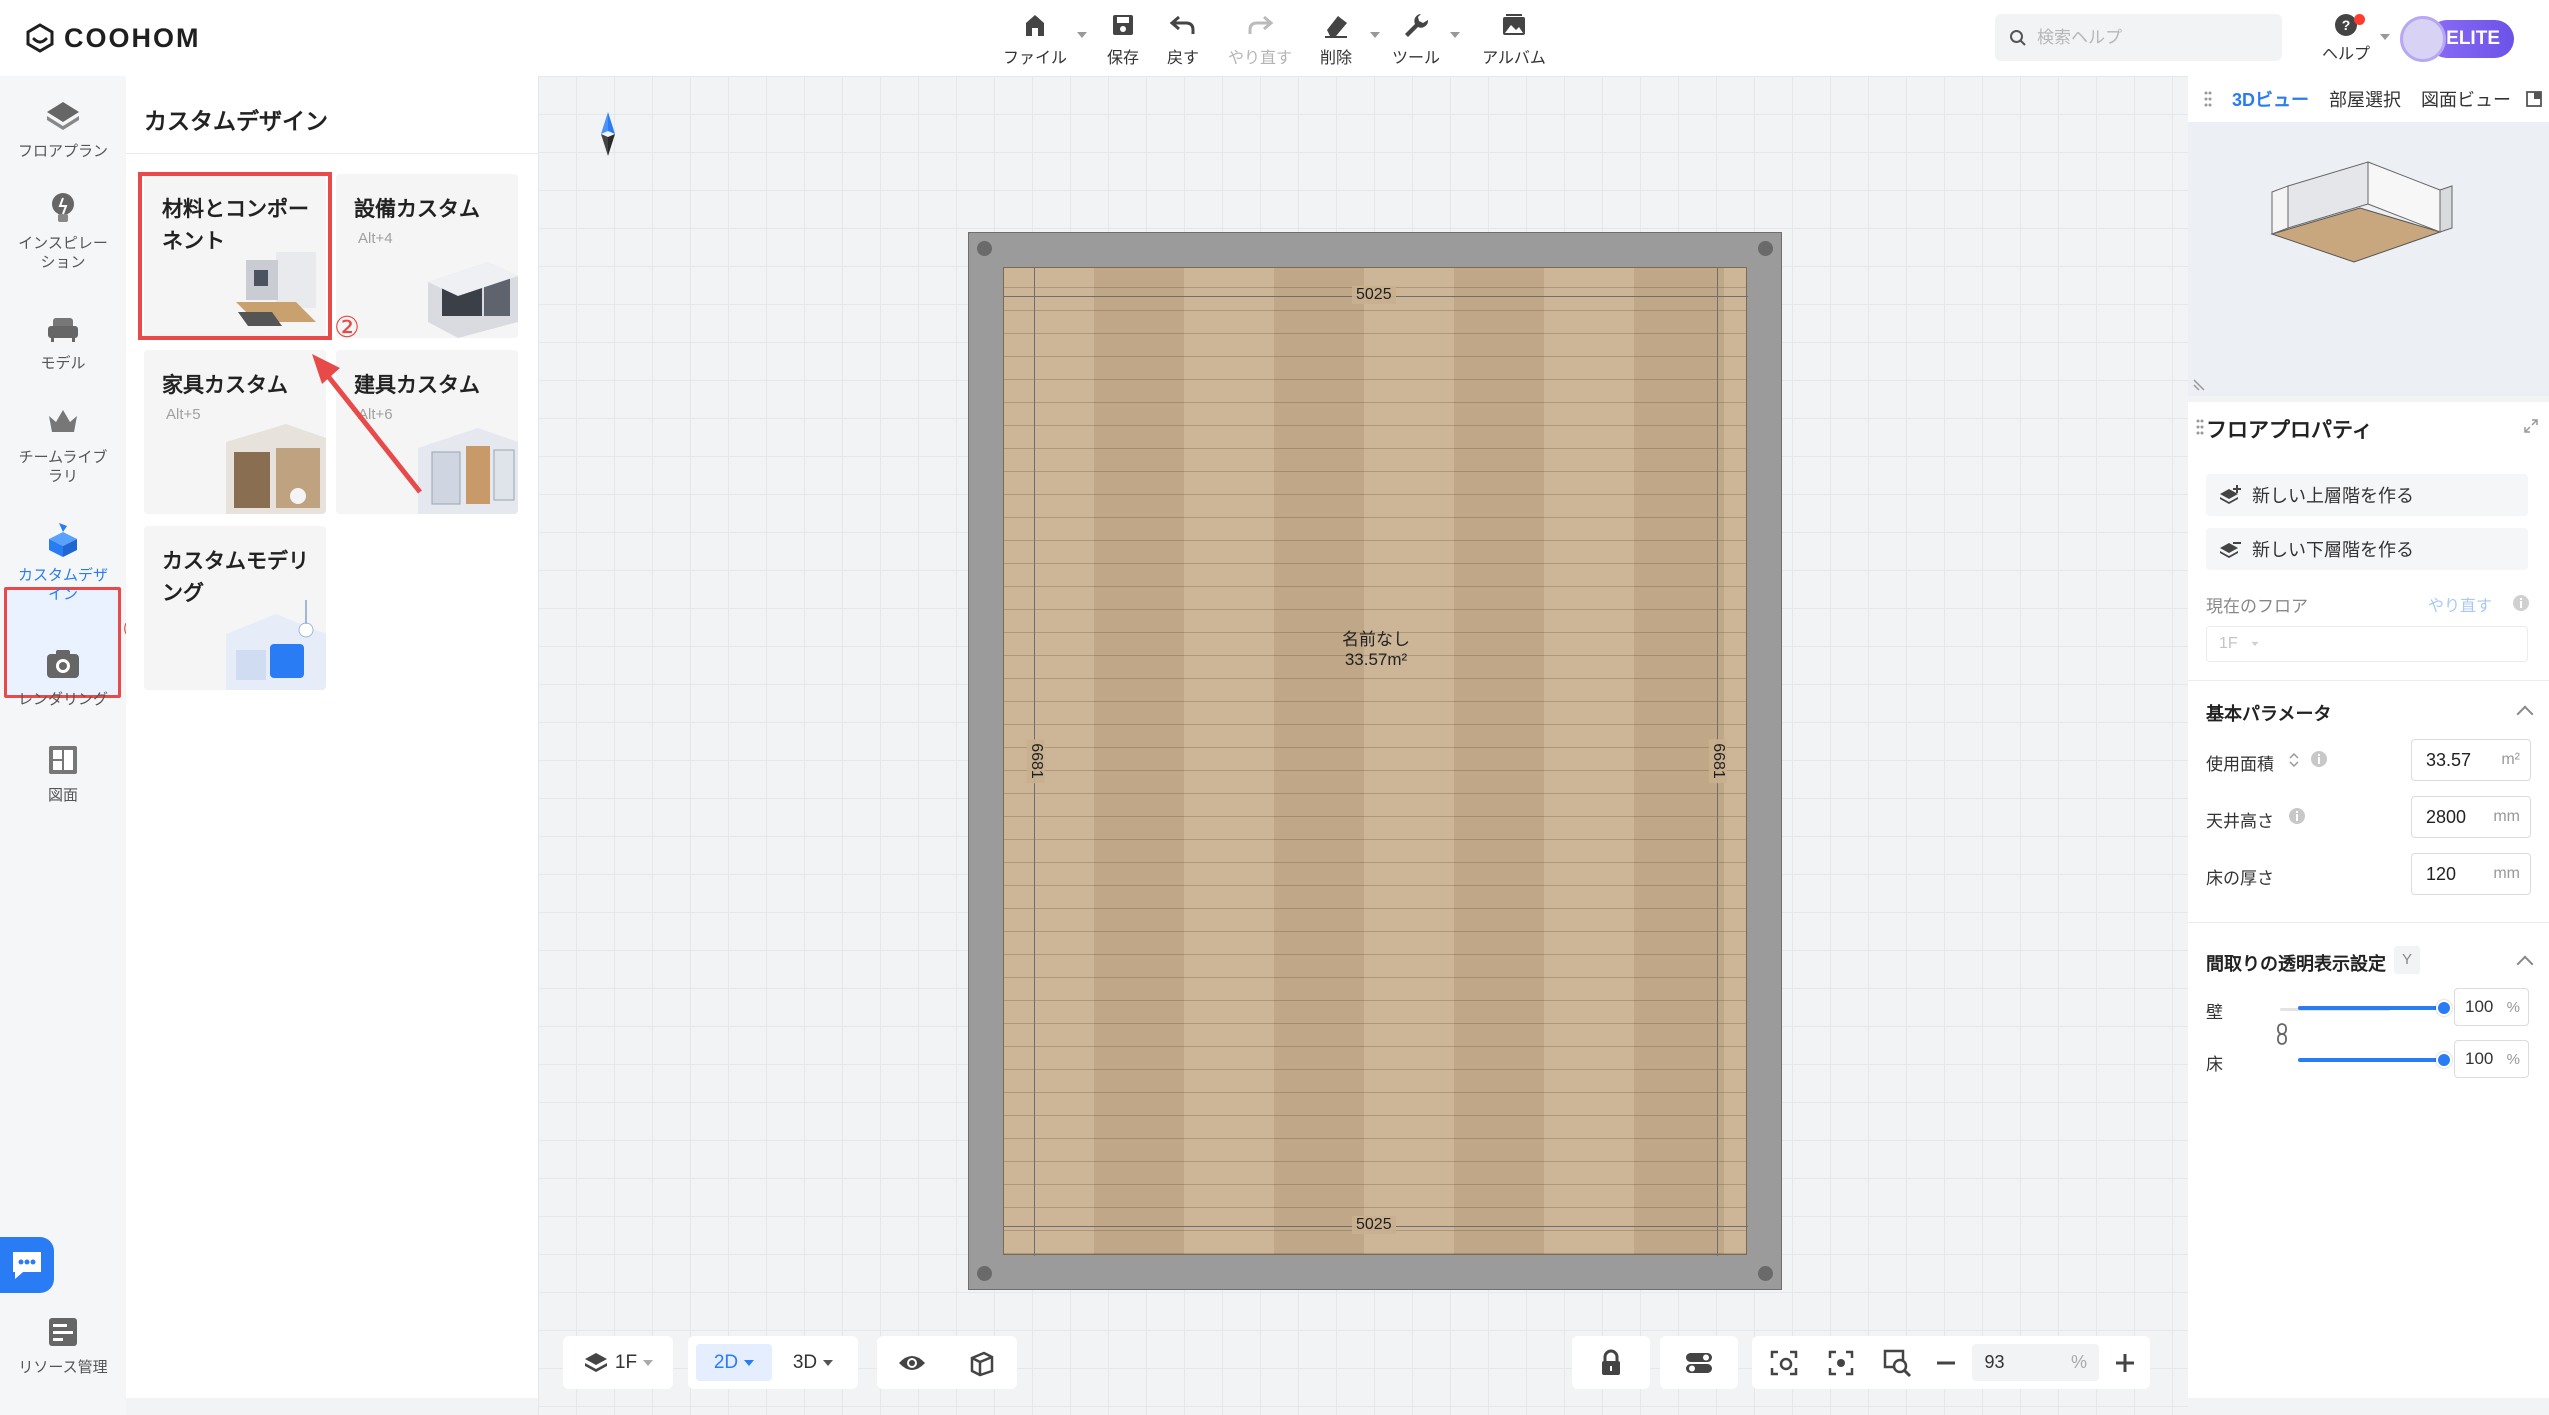 Image resolution: width=2549 pixels, height=1415 pixels. I want to click on tab-room-select: 部屋選択, so click(2365, 99).